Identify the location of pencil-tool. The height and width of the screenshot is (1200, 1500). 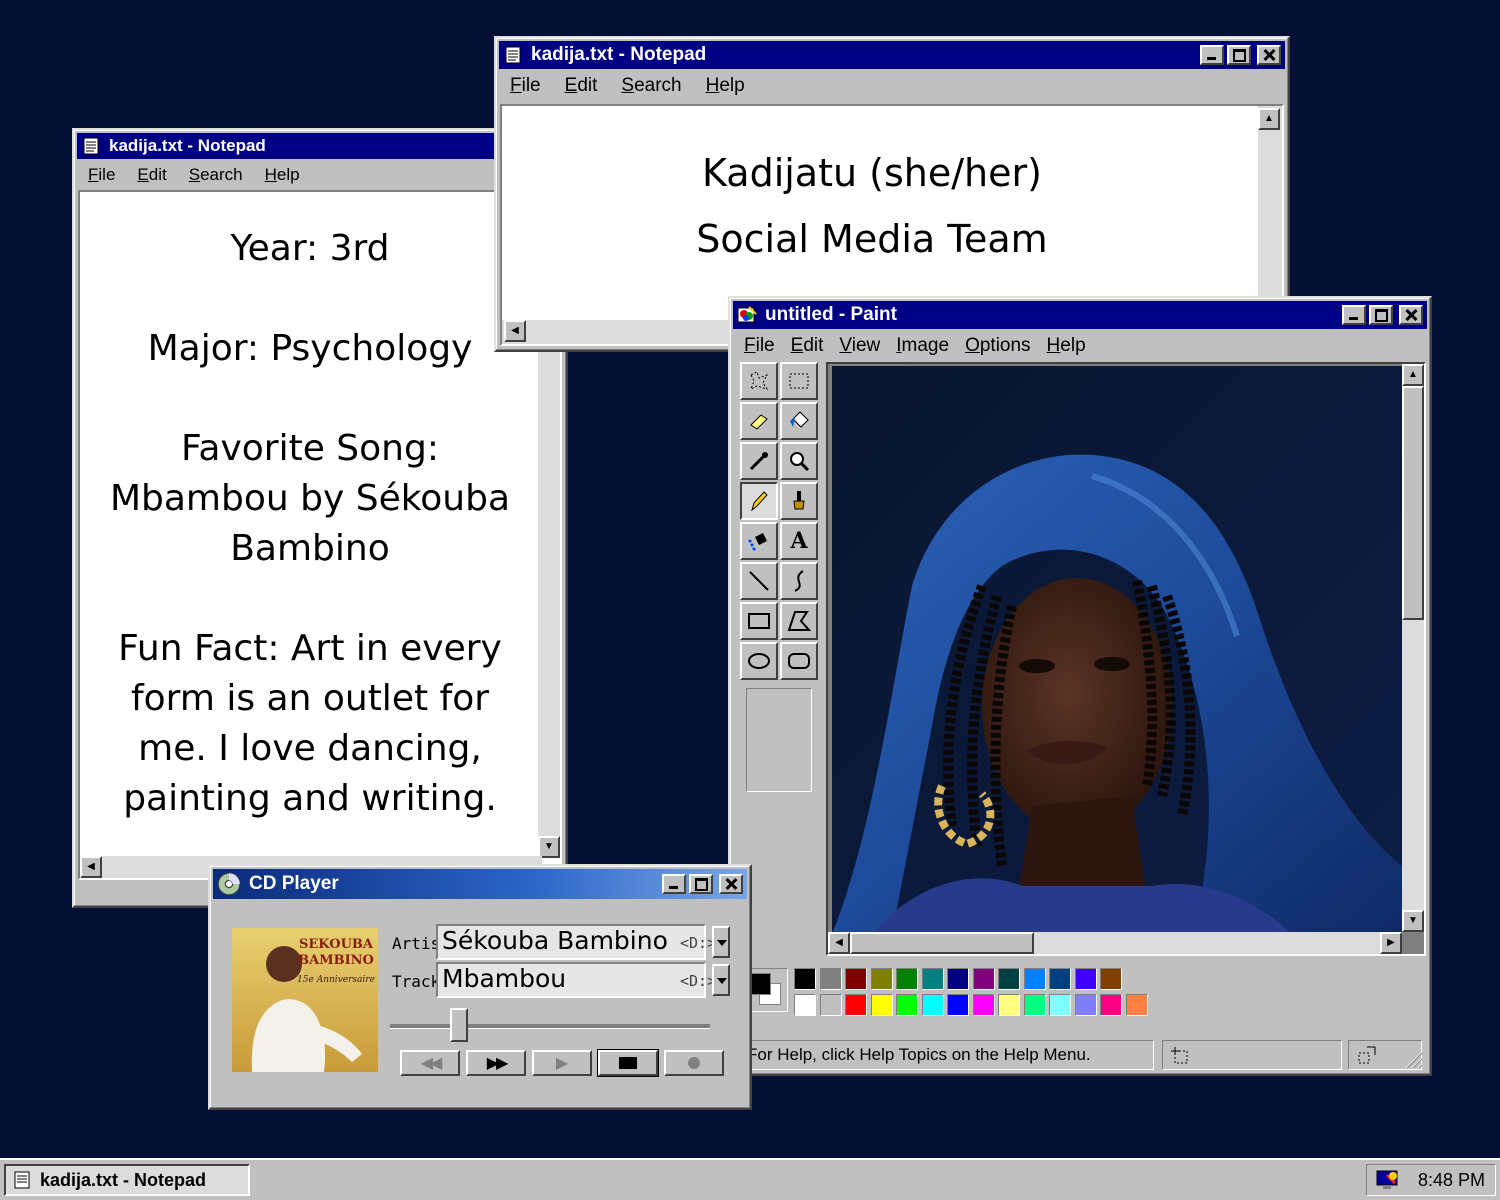
(759, 501).